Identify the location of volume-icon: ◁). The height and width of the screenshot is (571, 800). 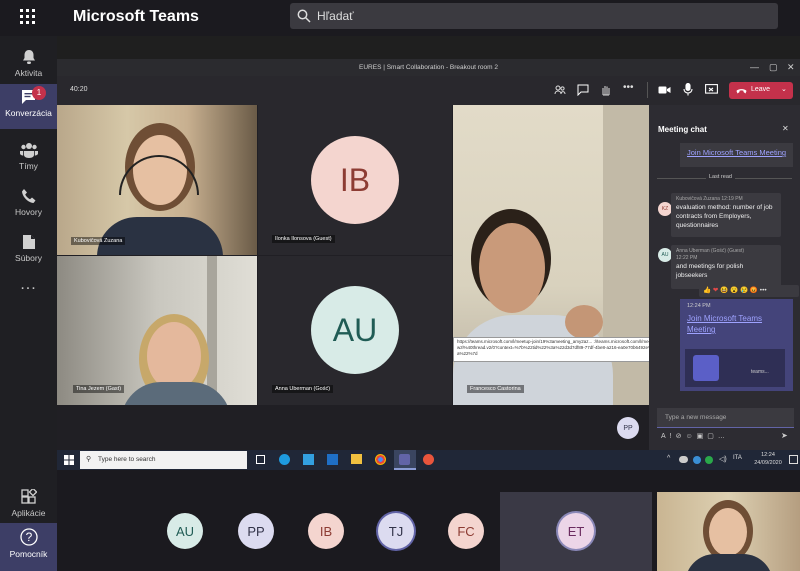
(723, 459).